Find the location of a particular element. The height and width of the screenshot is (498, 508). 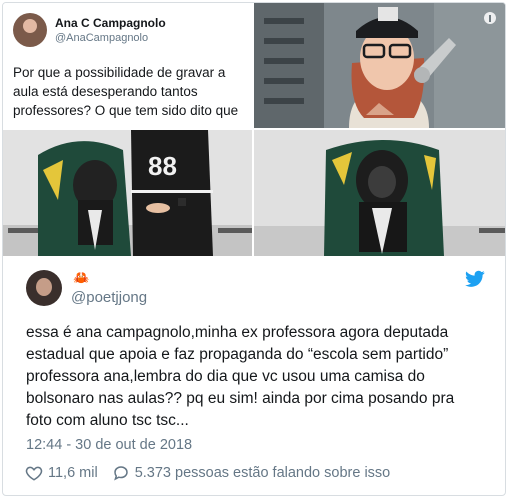

like-count: 11,6 mil is located at coordinates (73, 473).